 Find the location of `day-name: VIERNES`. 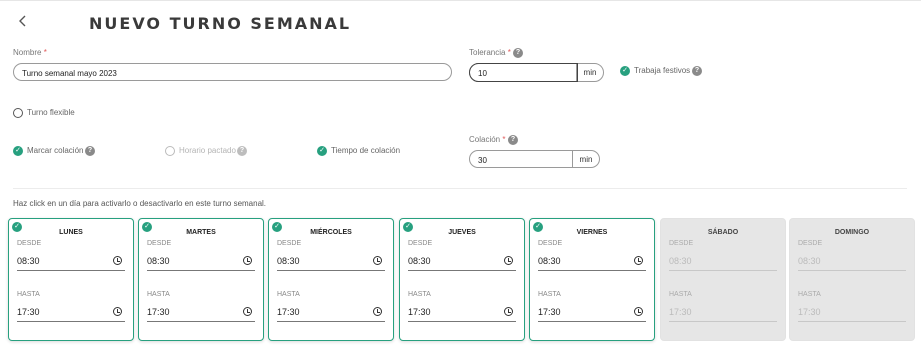

day-name: VIERNES is located at coordinates (592, 232).